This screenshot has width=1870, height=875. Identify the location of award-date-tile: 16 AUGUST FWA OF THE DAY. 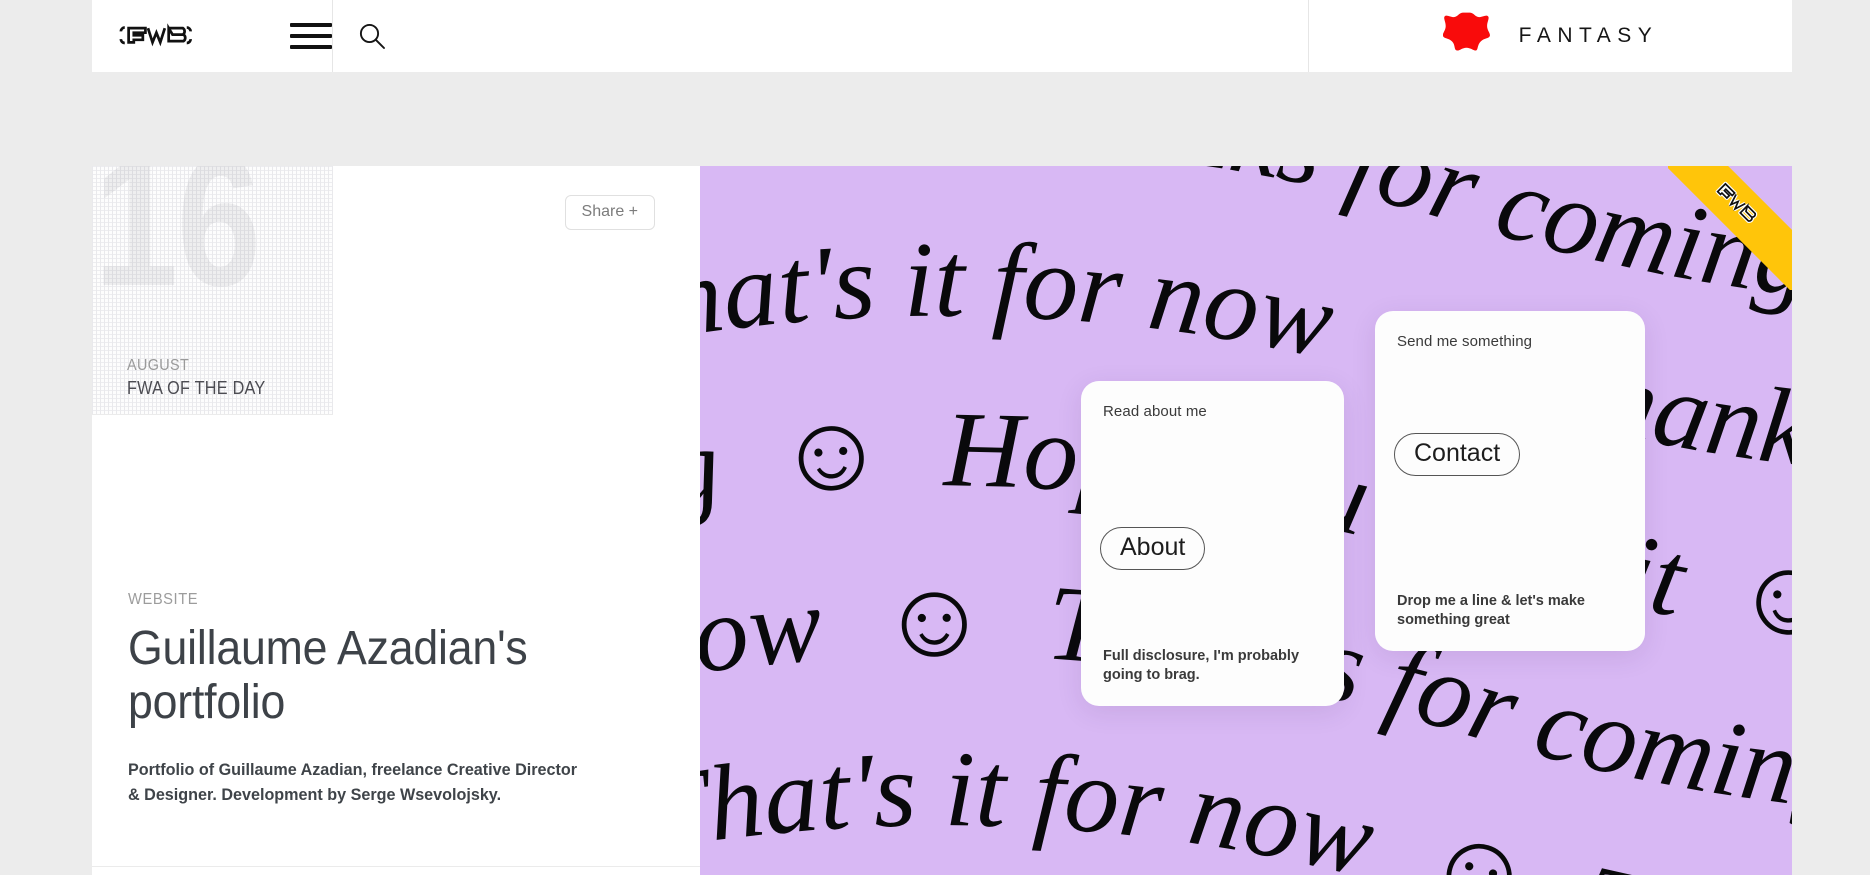
(212, 290).